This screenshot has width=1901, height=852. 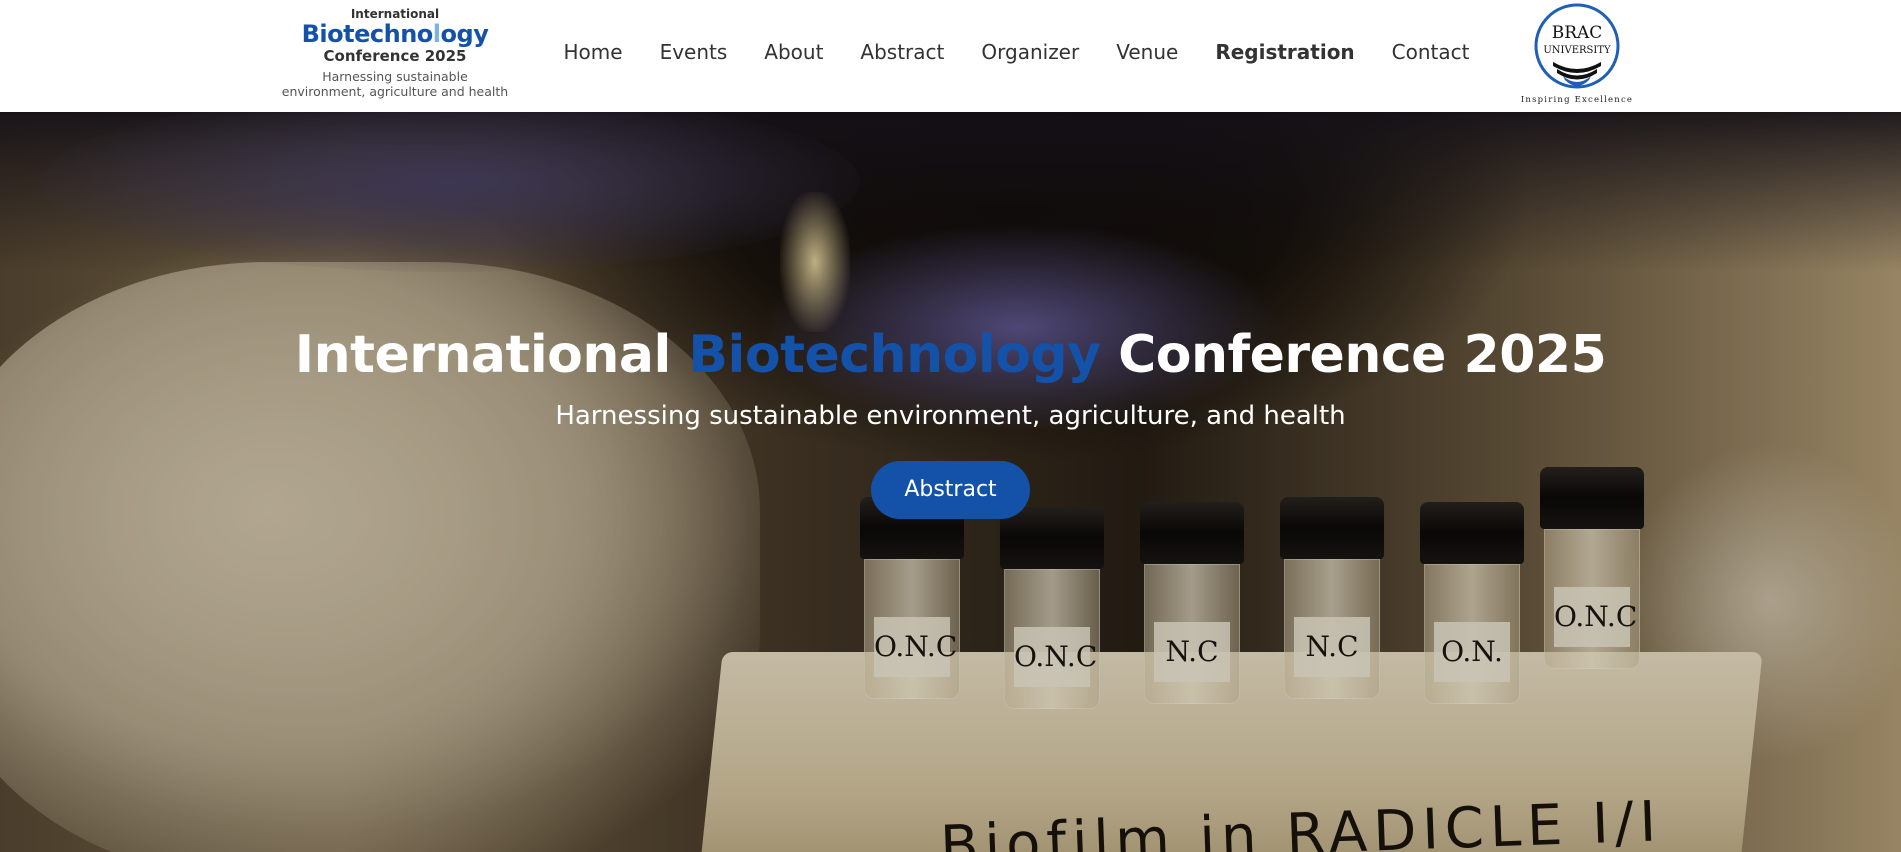 What do you see at coordinates (395, 14) in the screenshot?
I see `logo-top-line: International` at bounding box center [395, 14].